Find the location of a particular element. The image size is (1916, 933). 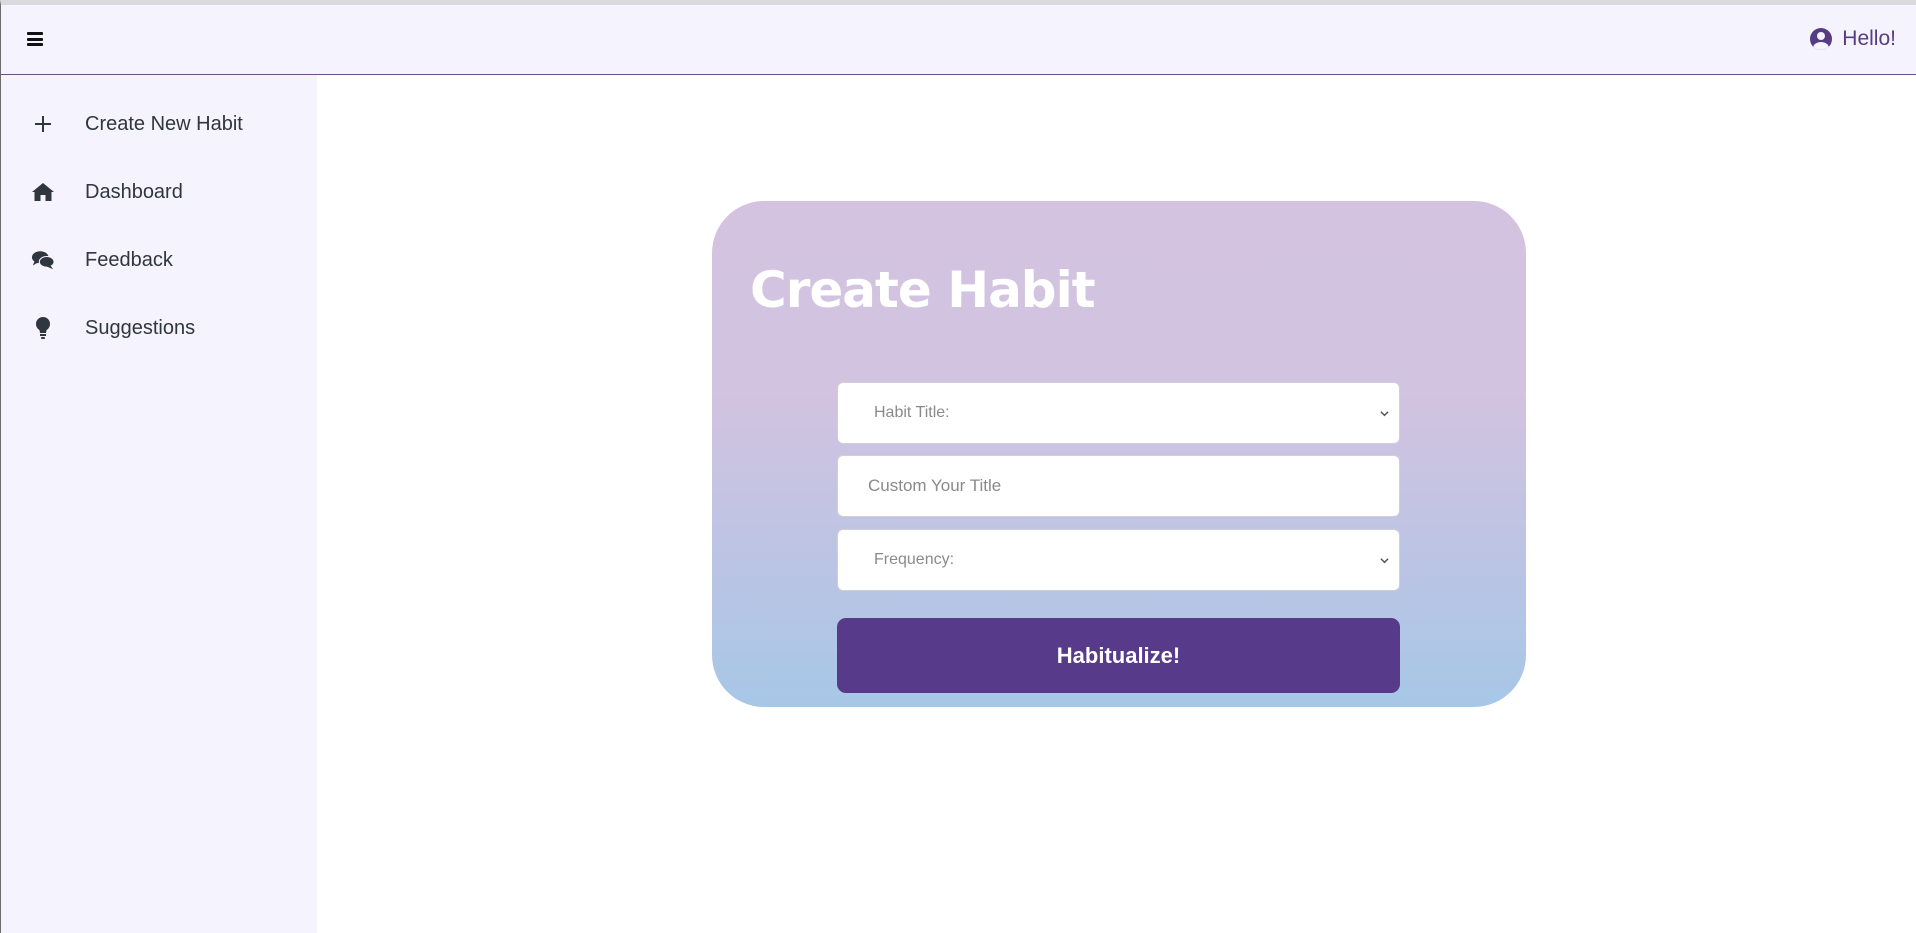

sidebar-item-dashboard: Dashboard is located at coordinates (159, 192).